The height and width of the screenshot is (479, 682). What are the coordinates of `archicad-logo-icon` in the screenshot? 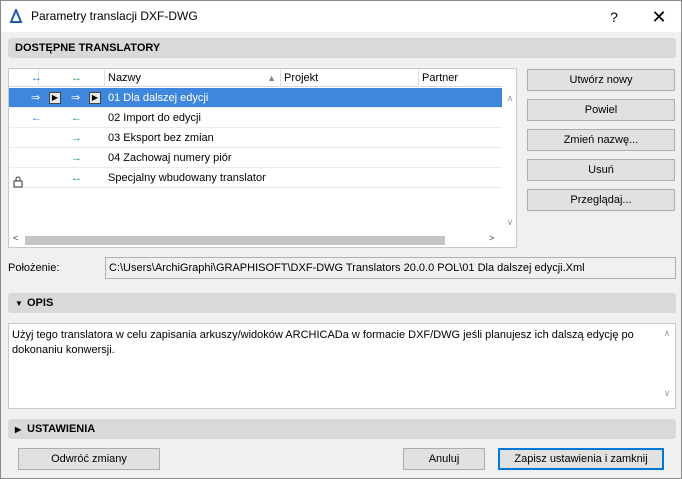 It's located at (16, 16).